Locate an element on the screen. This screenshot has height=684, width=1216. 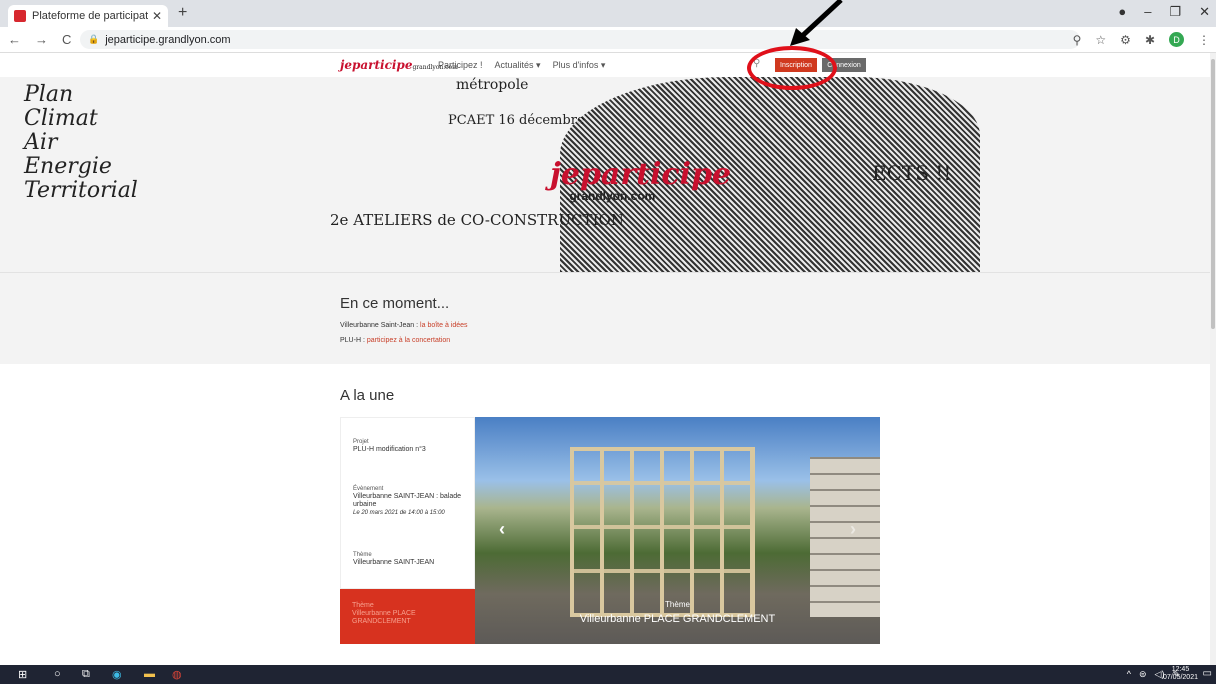
nav-buttons: ← → C is located at coordinates (39, 39).